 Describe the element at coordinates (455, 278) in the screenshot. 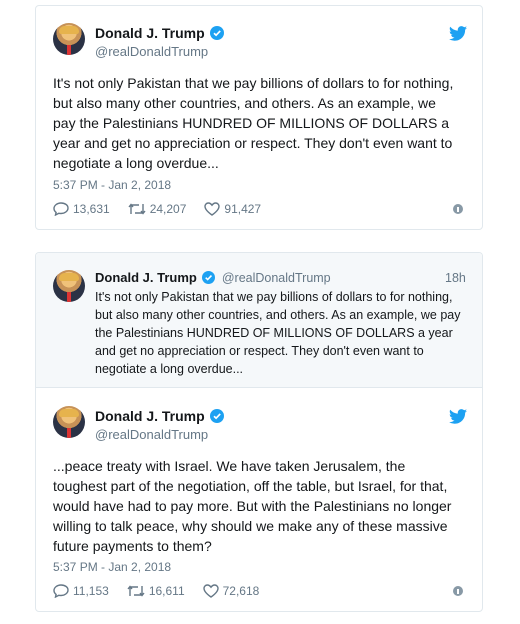

I see `relative-time: 18h` at that location.